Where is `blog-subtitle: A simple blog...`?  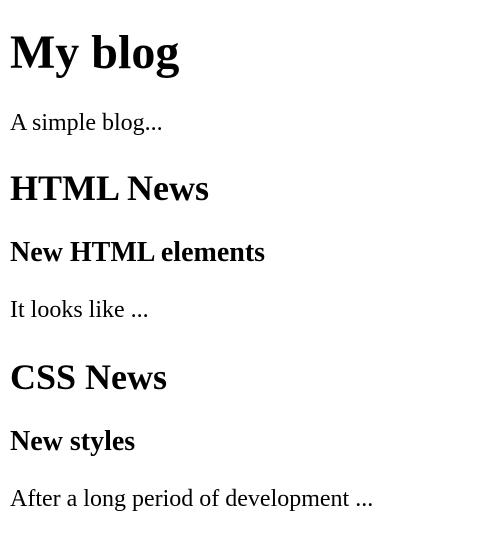 blog-subtitle: A simple blog... is located at coordinates (86, 123).